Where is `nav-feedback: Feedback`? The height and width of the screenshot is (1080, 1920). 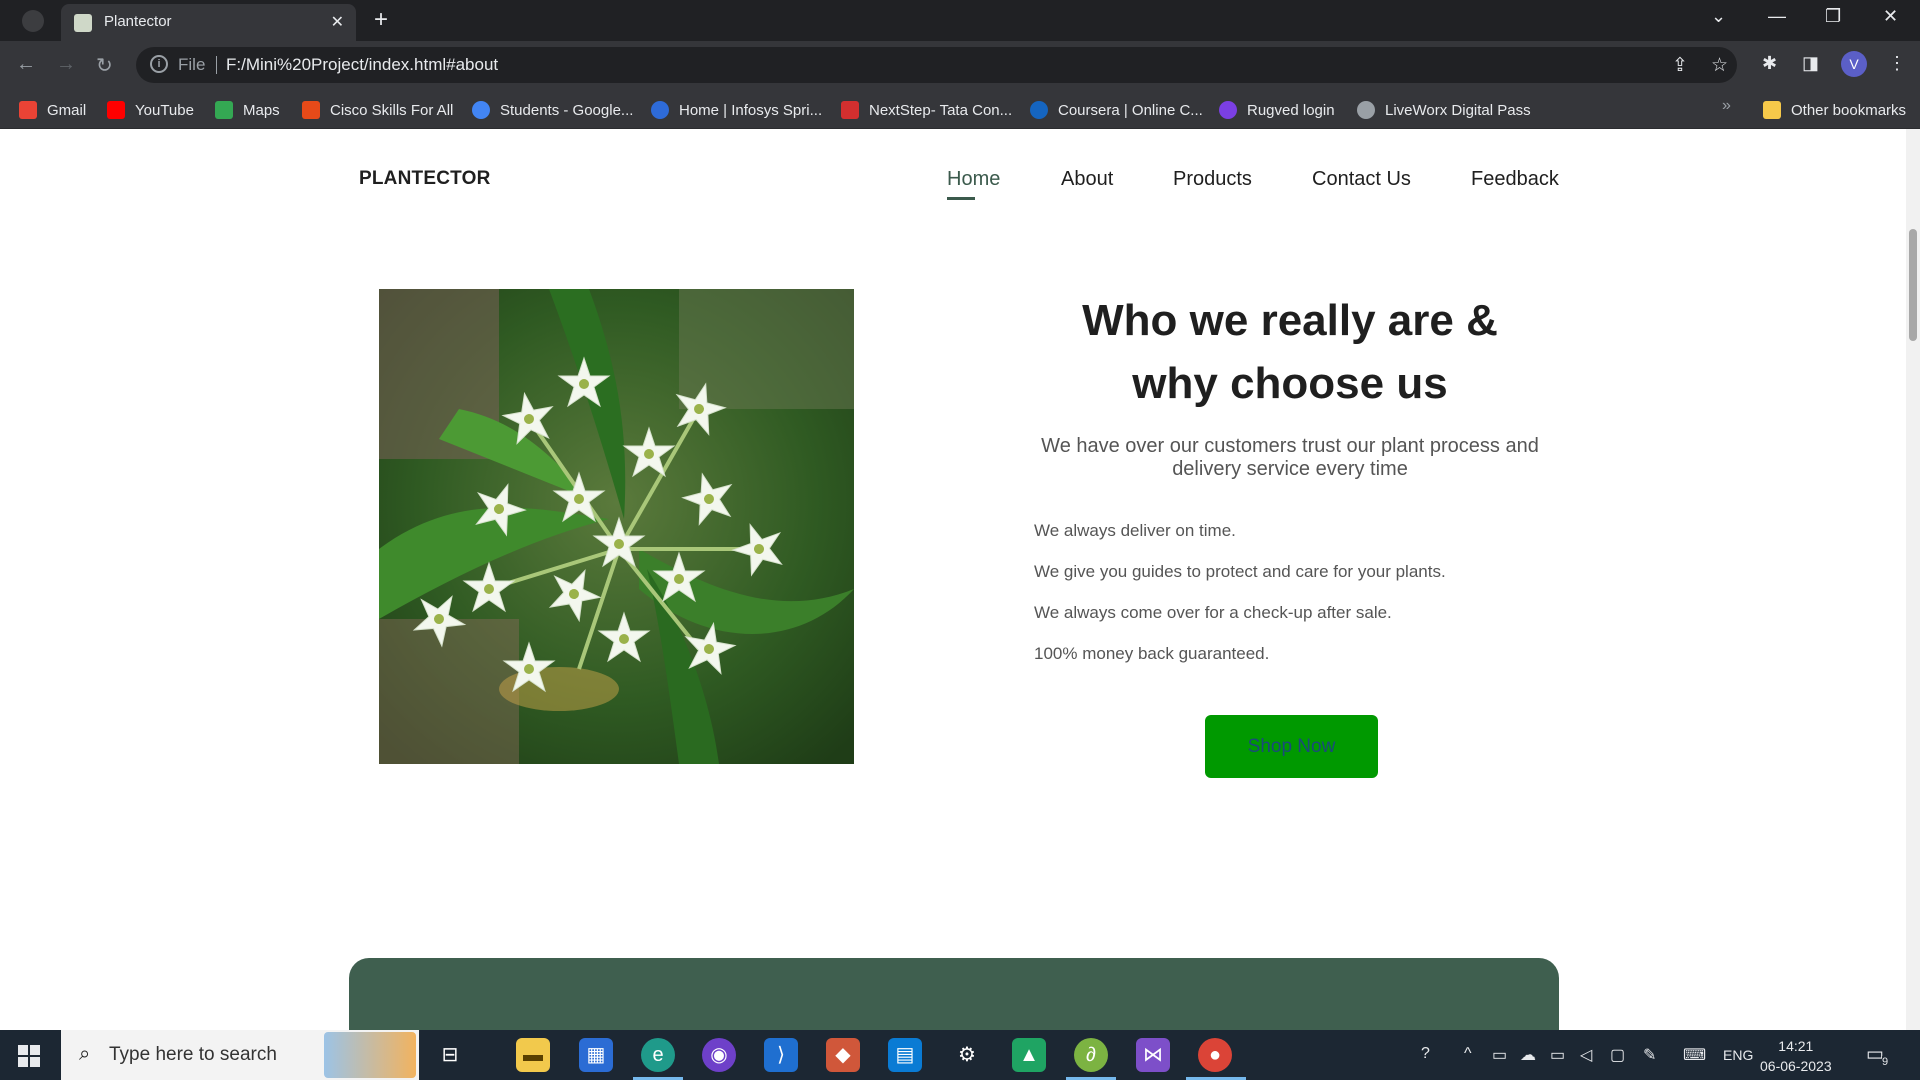
nav-feedback: Feedback is located at coordinates (1515, 179).